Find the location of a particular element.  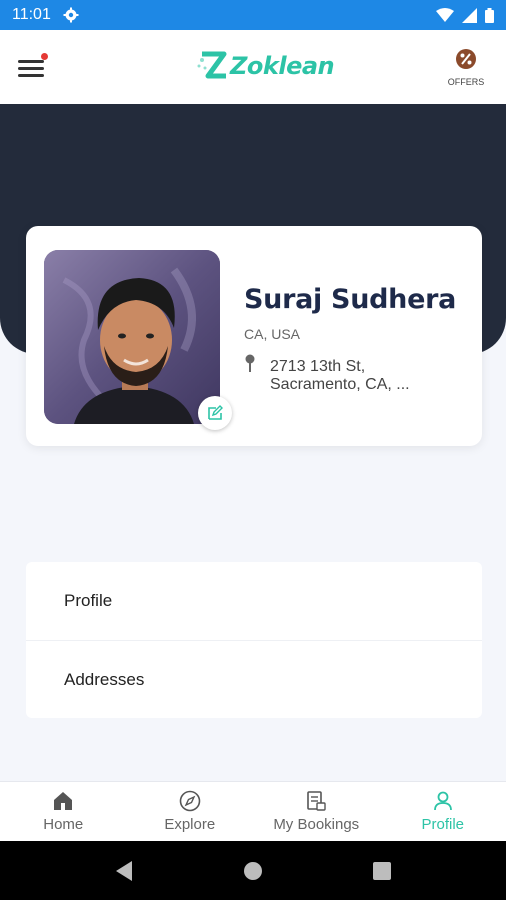

offer-percent-icon is located at coordinates (466, 59).